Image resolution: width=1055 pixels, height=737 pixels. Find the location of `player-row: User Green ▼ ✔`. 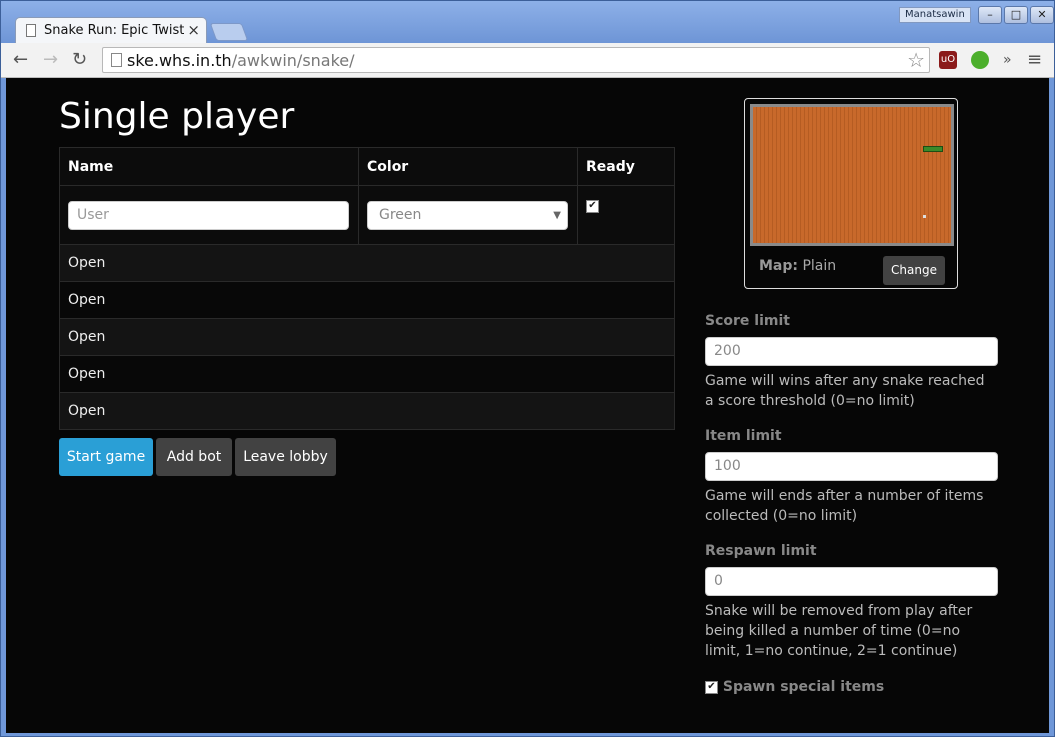

player-row: User Green ▼ ✔ is located at coordinates (367, 215).